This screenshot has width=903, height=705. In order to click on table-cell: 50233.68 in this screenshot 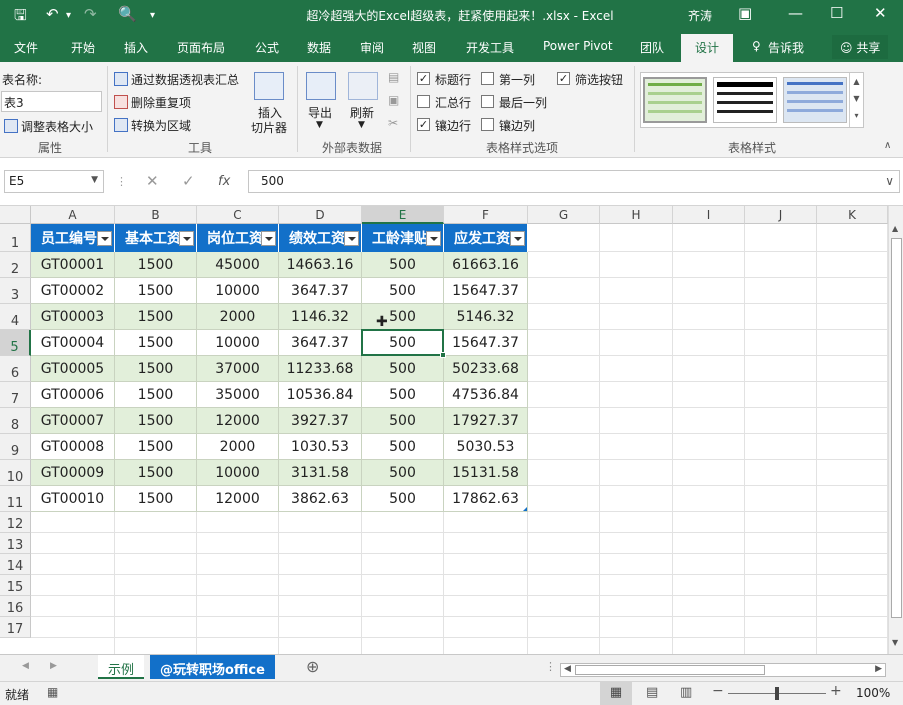, I will do `click(486, 369)`.